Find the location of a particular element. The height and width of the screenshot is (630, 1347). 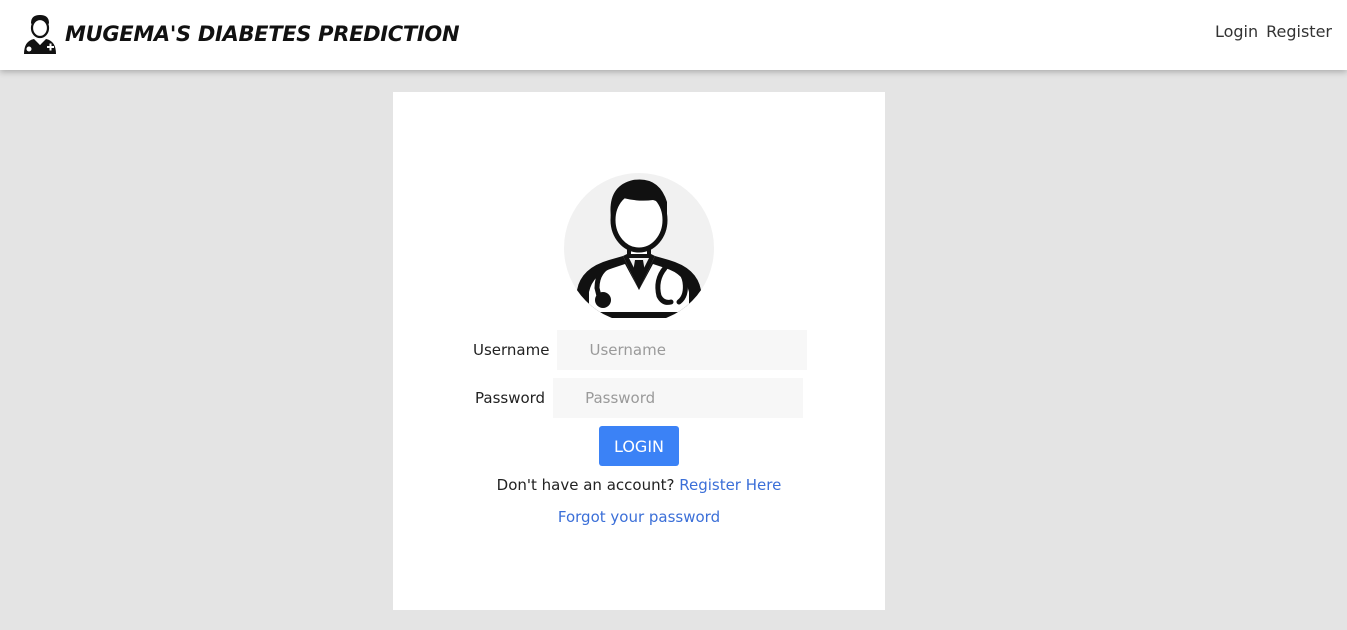

brand-link: MUGEMA'S DIABETES PREDICTION is located at coordinates (240, 34).